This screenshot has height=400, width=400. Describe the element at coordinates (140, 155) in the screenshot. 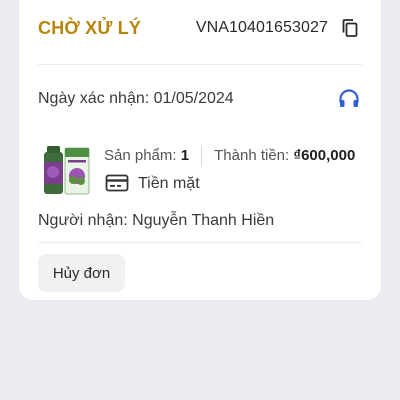

I see `product-count-label: Sản phẩm:` at that location.